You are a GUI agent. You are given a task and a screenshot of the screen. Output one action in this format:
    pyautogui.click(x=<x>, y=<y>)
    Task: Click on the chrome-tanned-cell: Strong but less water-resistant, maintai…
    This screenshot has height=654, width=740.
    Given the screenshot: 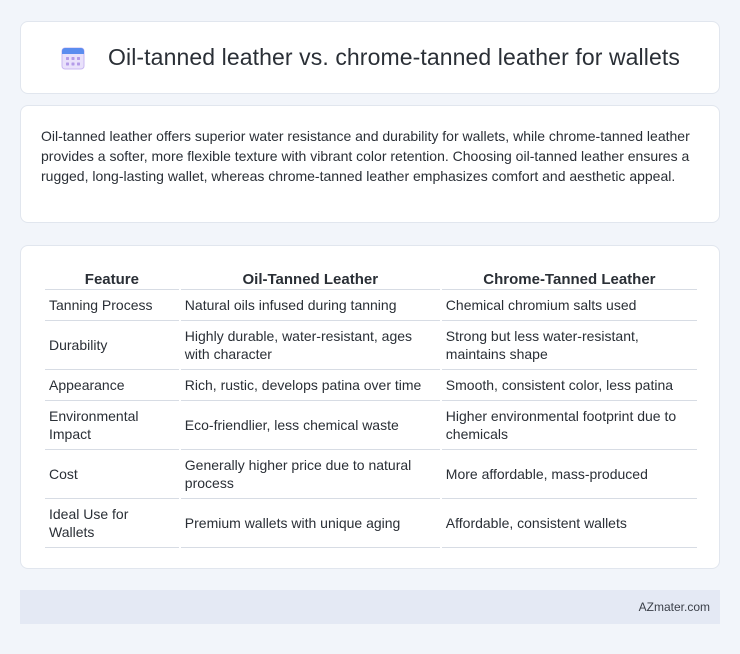 What is the action you would take?
    pyautogui.click(x=569, y=345)
    